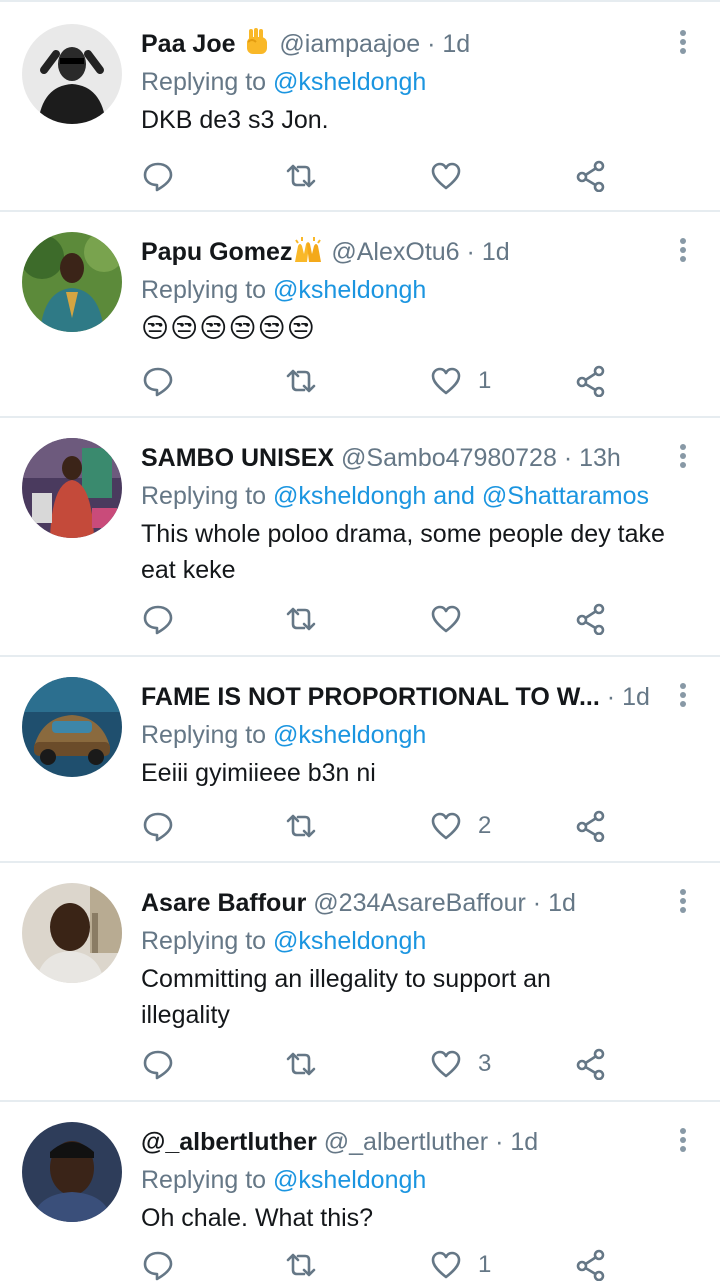  I want to click on raising-hands-emoji-icon, so click(308, 255).